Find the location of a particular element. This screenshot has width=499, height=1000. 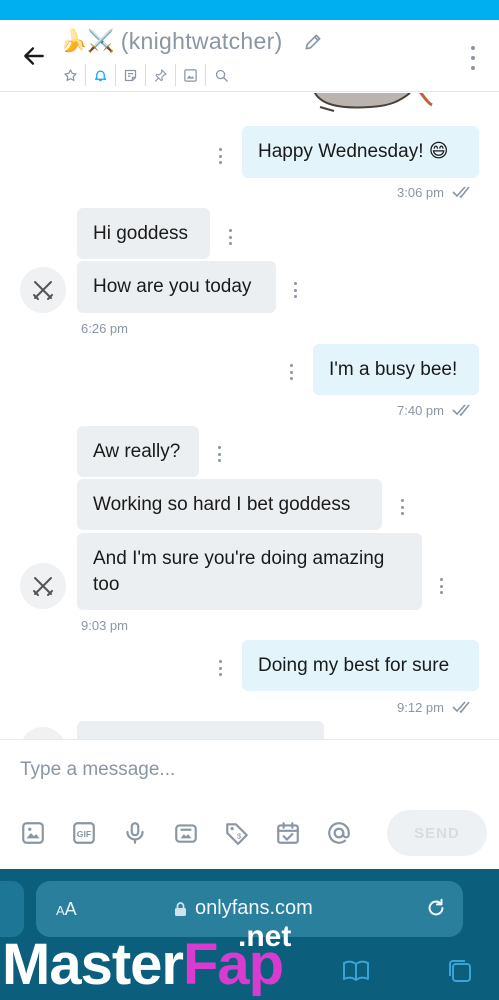

price-tag-icon: $ is located at coordinates (249, 833).